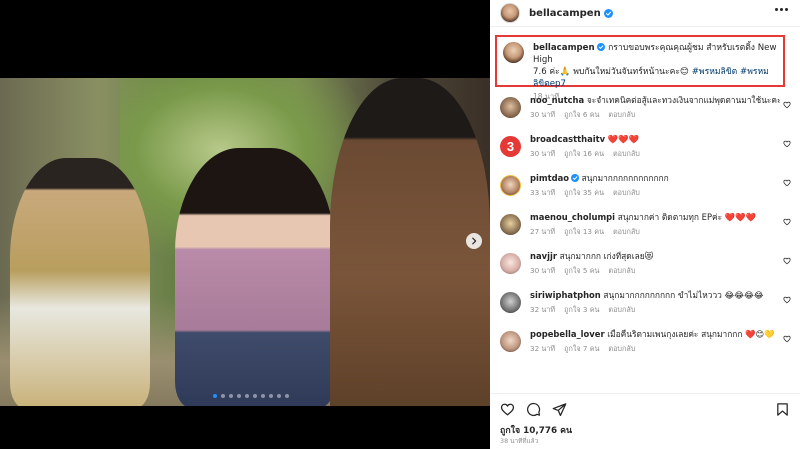  What do you see at coordinates (557, 100) in the screenshot?
I see `commenter-username: noo_nutcha` at bounding box center [557, 100].